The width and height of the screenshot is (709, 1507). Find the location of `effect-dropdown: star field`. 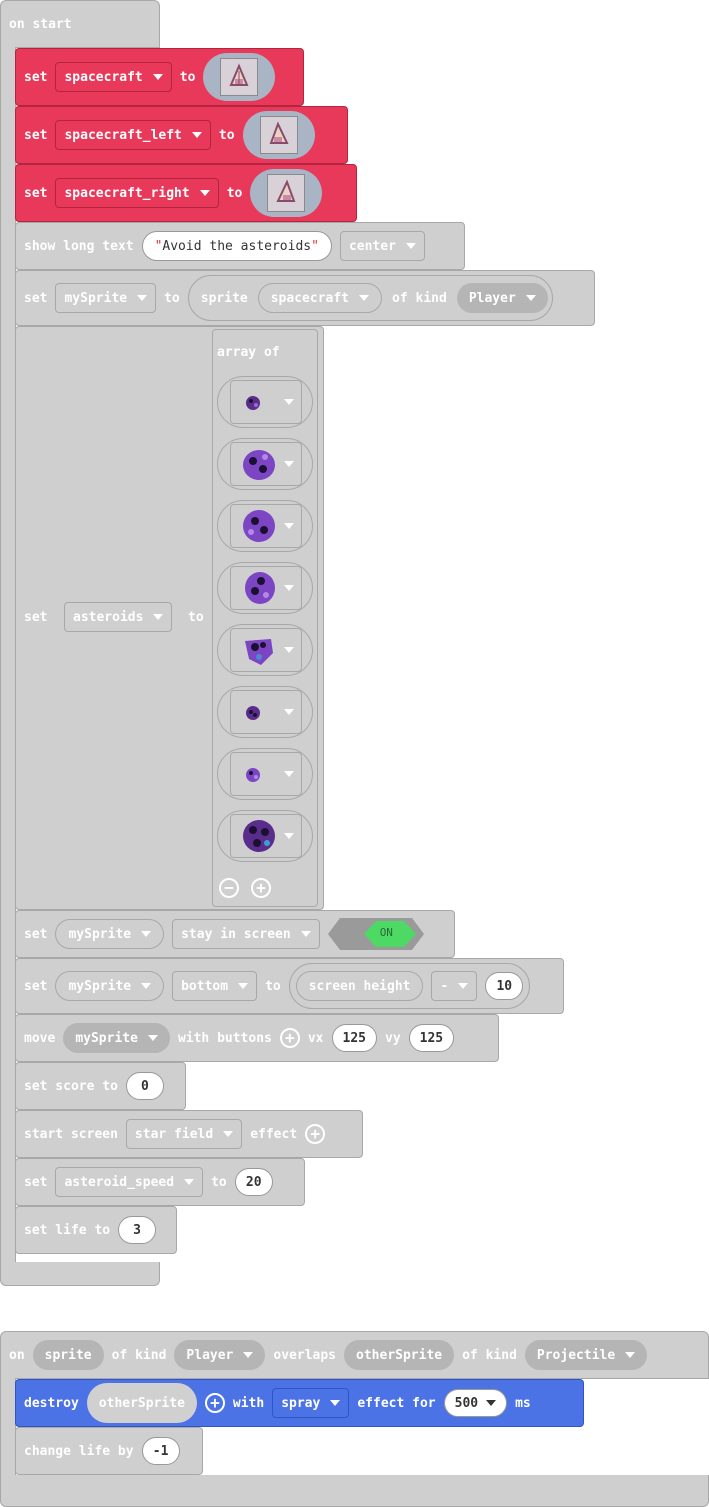

effect-dropdown: star field is located at coordinates (184, 1134).